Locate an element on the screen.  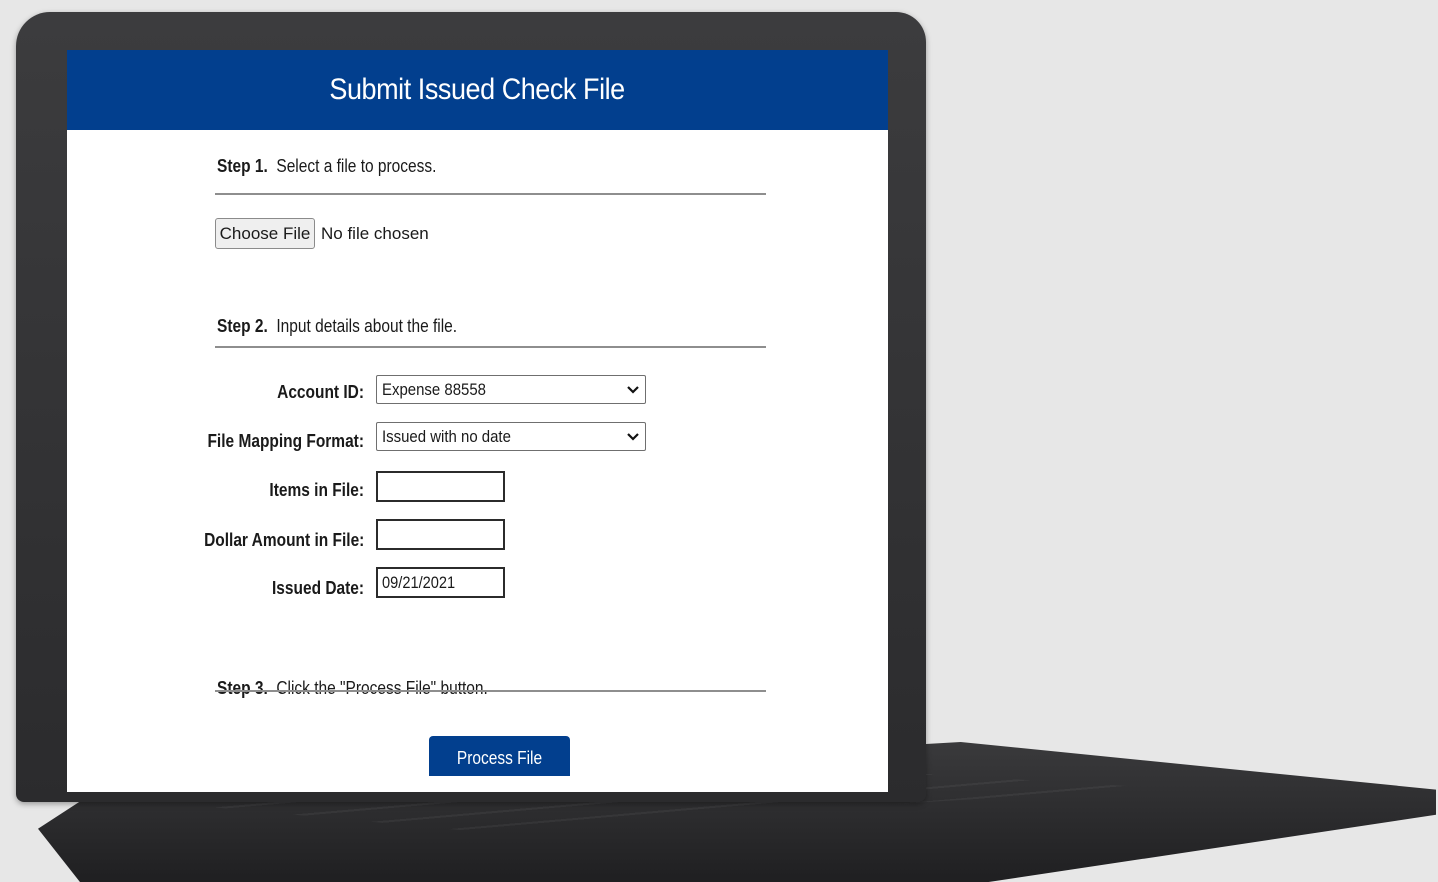
process-file-button: Process File is located at coordinates (499, 756).